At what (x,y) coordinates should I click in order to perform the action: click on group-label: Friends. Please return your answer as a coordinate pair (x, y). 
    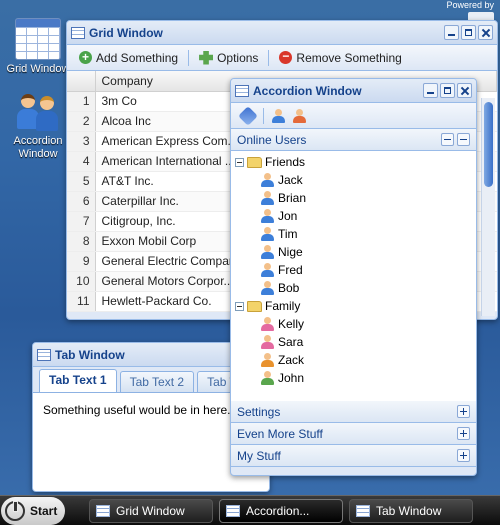
    Looking at the image, I should click on (285, 162).